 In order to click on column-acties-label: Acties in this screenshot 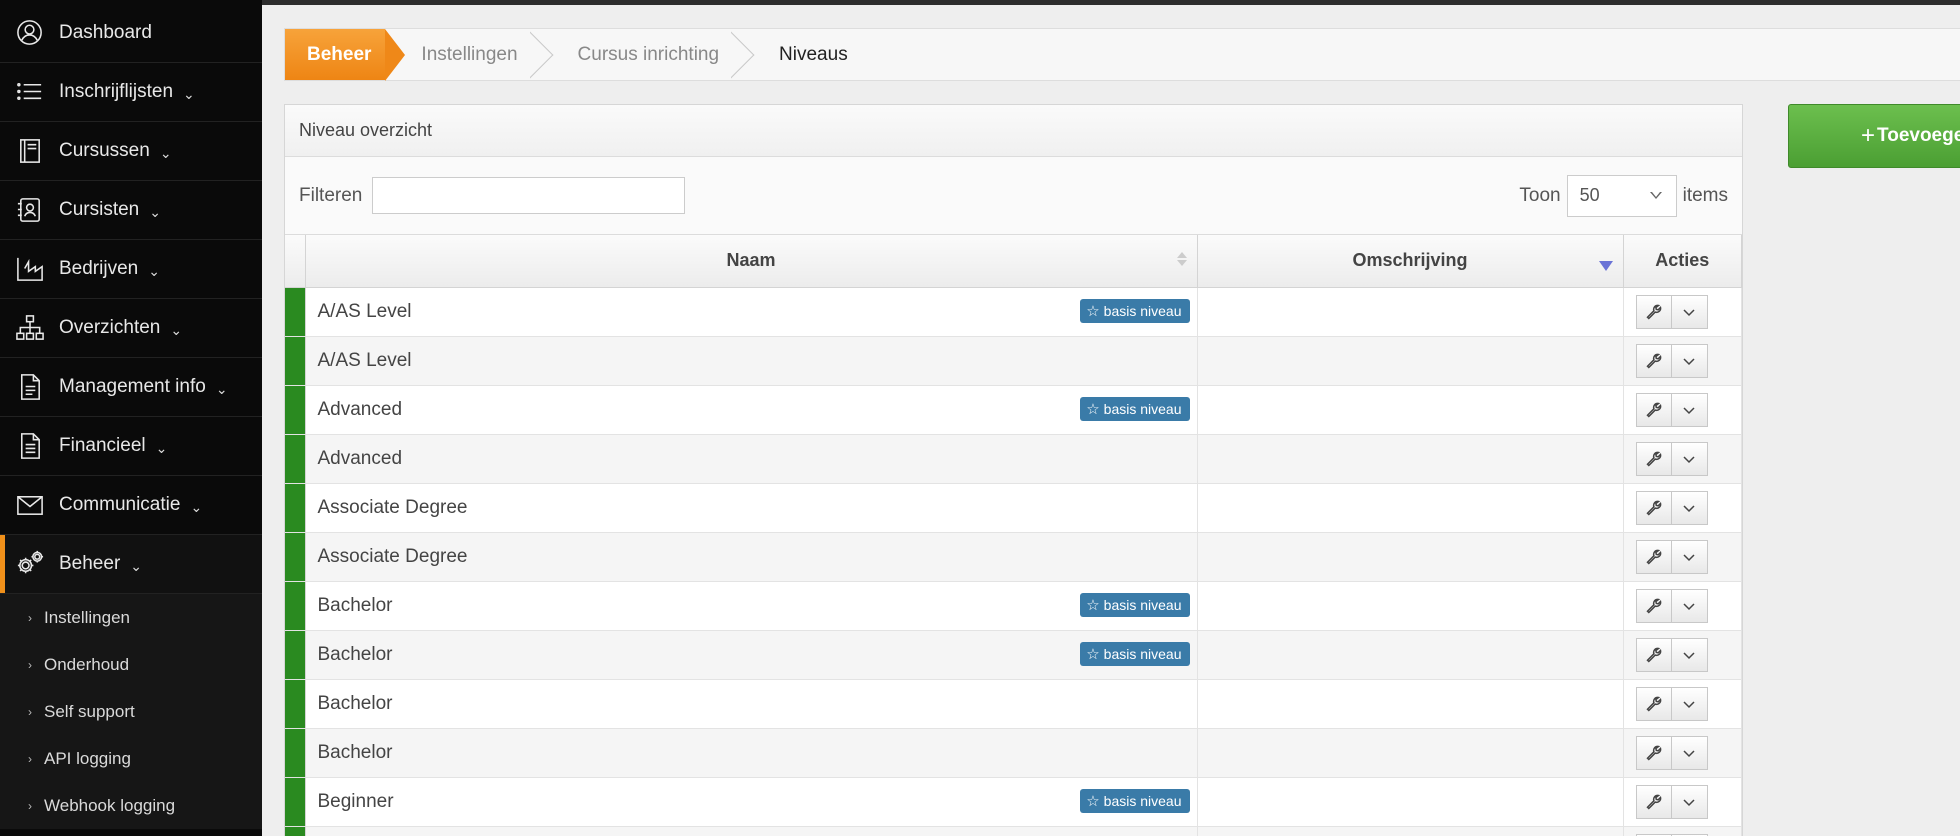, I will do `click(1682, 260)`.